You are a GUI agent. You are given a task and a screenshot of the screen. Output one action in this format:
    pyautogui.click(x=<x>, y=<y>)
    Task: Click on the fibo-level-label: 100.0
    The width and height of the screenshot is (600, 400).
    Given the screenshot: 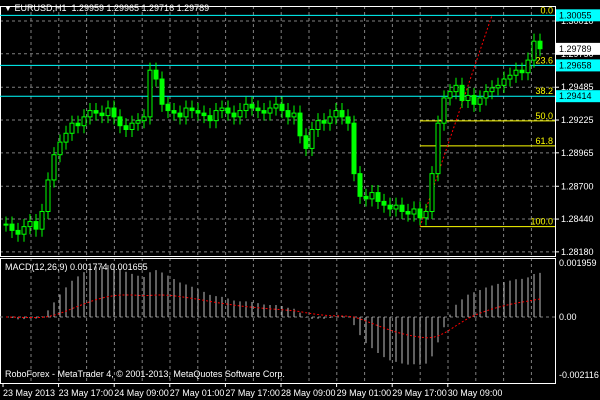 What is the action you would take?
    pyautogui.click(x=541, y=222)
    